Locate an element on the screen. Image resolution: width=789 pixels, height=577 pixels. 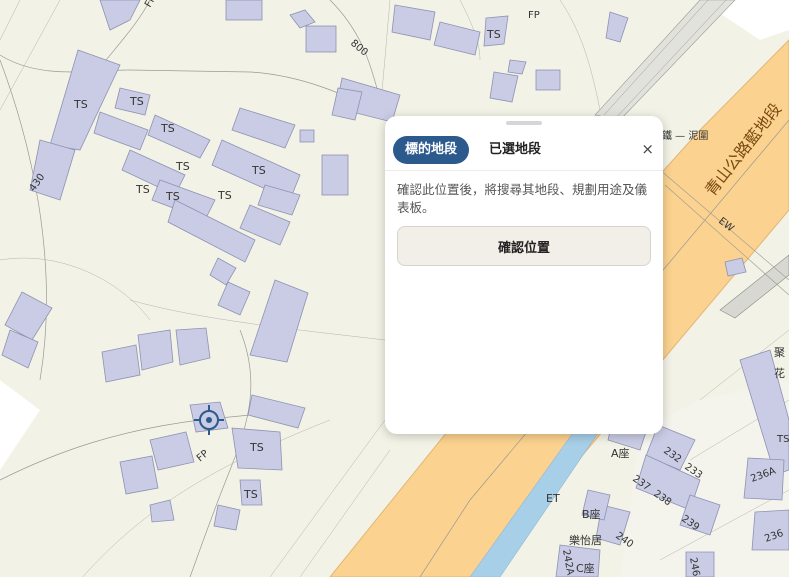
railway-label: 鐵 — 泥圍 is located at coordinates (685, 135).